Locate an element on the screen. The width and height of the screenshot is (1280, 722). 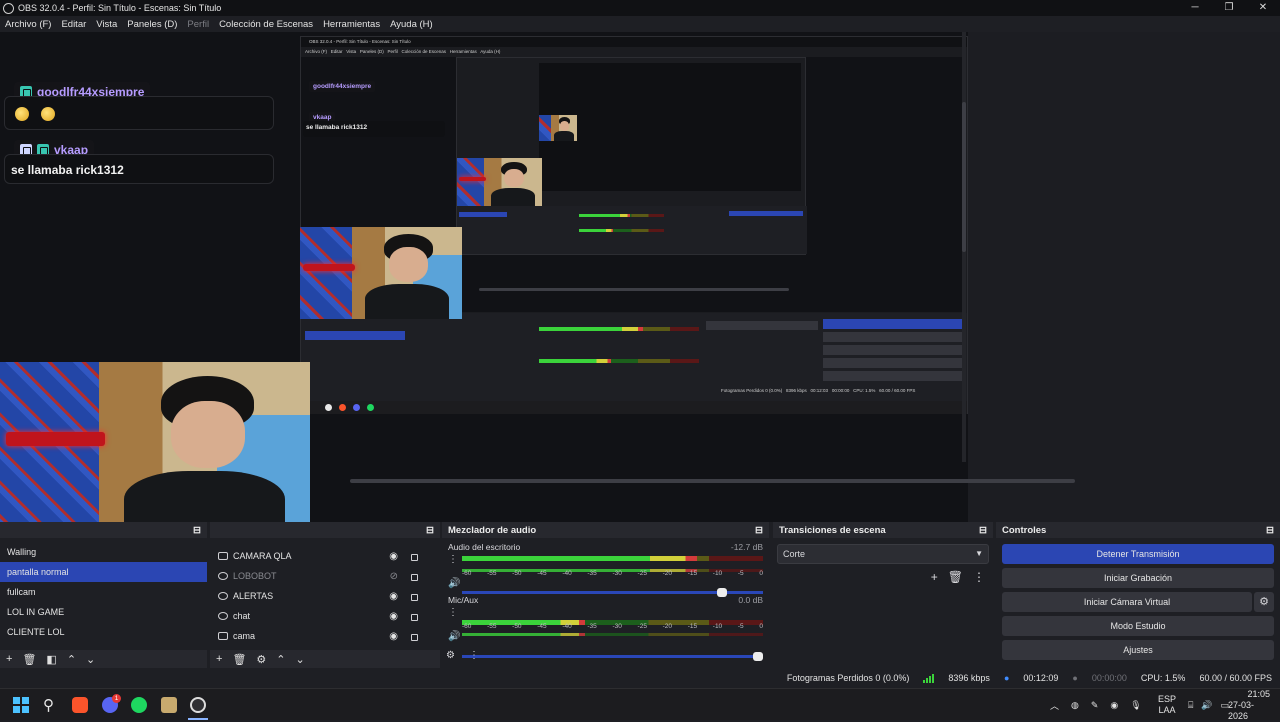
minimize-button: ─ is located at coordinates (1195, 8).